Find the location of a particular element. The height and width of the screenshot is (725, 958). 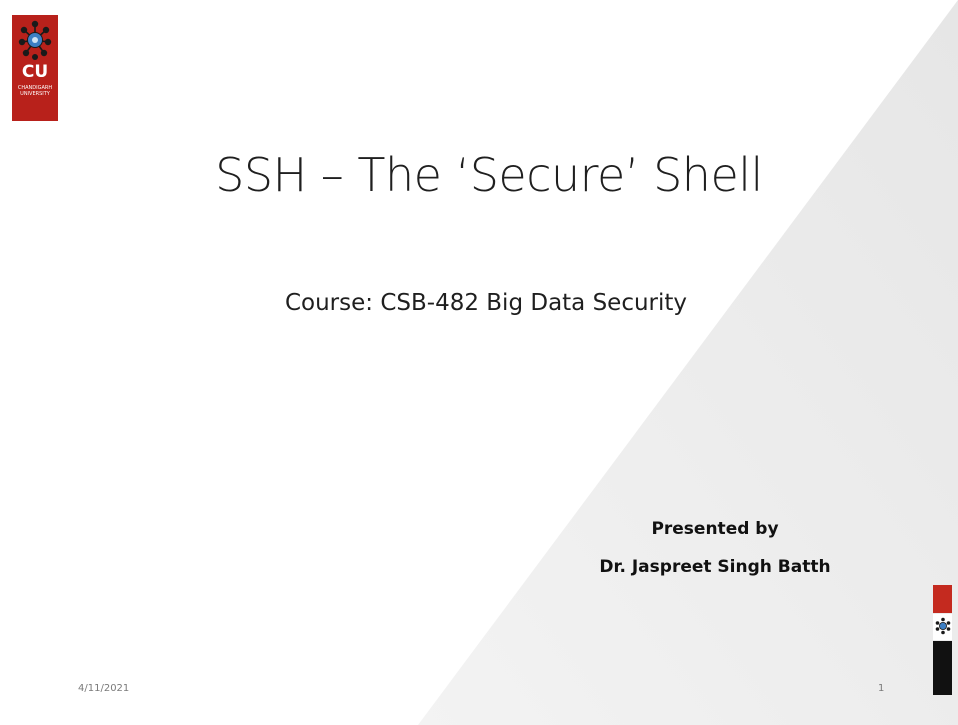

side-accent-red is located at coordinates (942, 599).